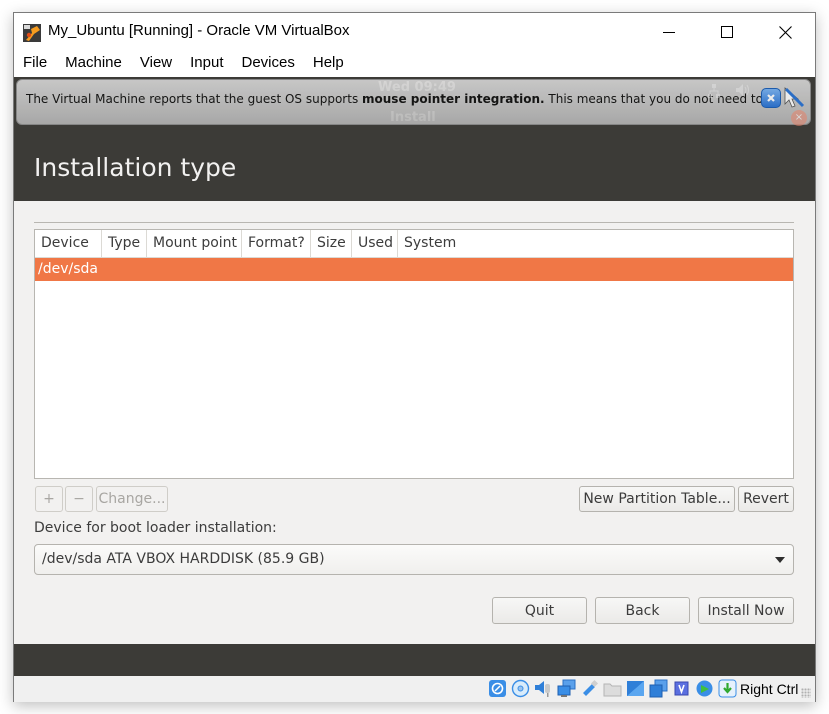 This screenshot has height=714, width=829. What do you see at coordinates (806, 693) in the screenshot?
I see `resize-grip` at bounding box center [806, 693].